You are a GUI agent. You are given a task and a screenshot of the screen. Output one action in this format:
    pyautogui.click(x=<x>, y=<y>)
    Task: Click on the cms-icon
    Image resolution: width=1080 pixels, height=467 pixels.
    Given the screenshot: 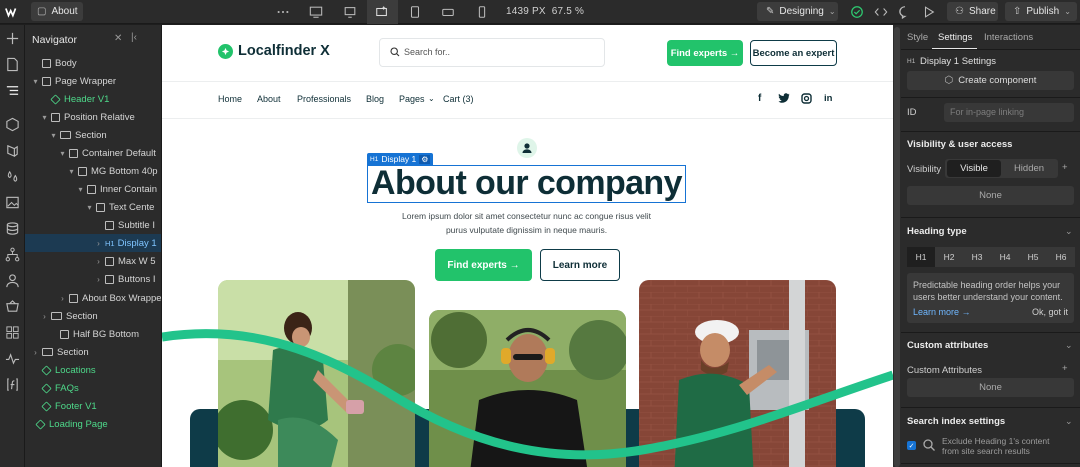 What is the action you would take?
    pyautogui.click(x=12, y=228)
    